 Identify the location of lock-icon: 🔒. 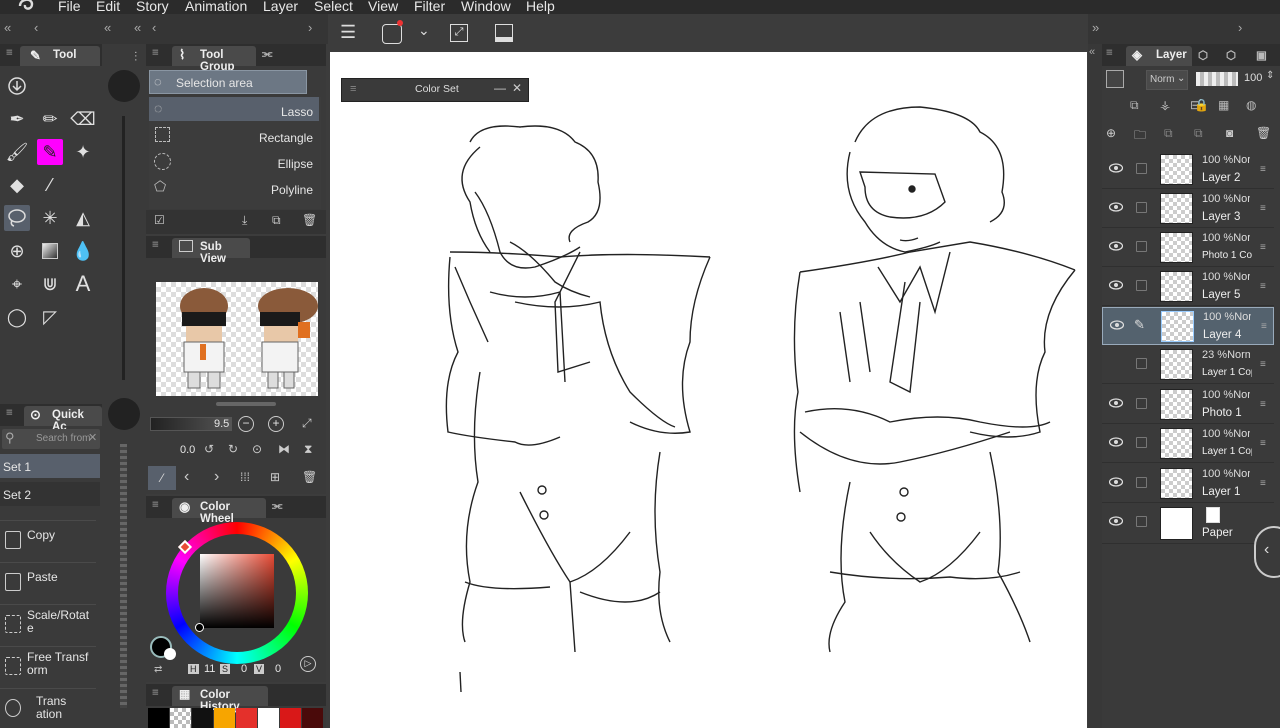
(1201, 105).